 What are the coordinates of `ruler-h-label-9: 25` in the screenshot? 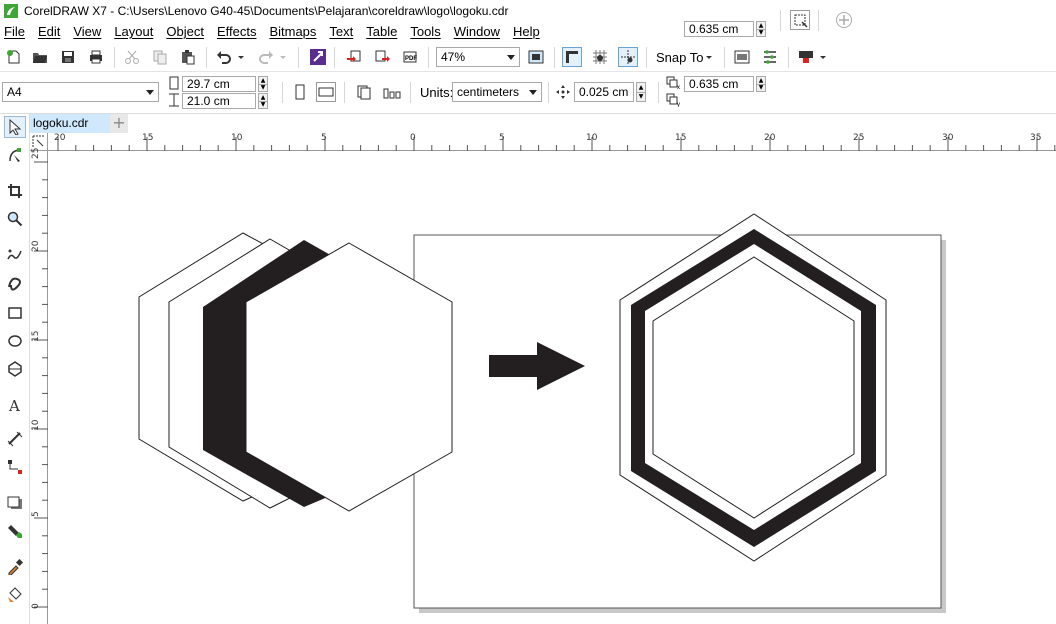 It's located at (859, 138).